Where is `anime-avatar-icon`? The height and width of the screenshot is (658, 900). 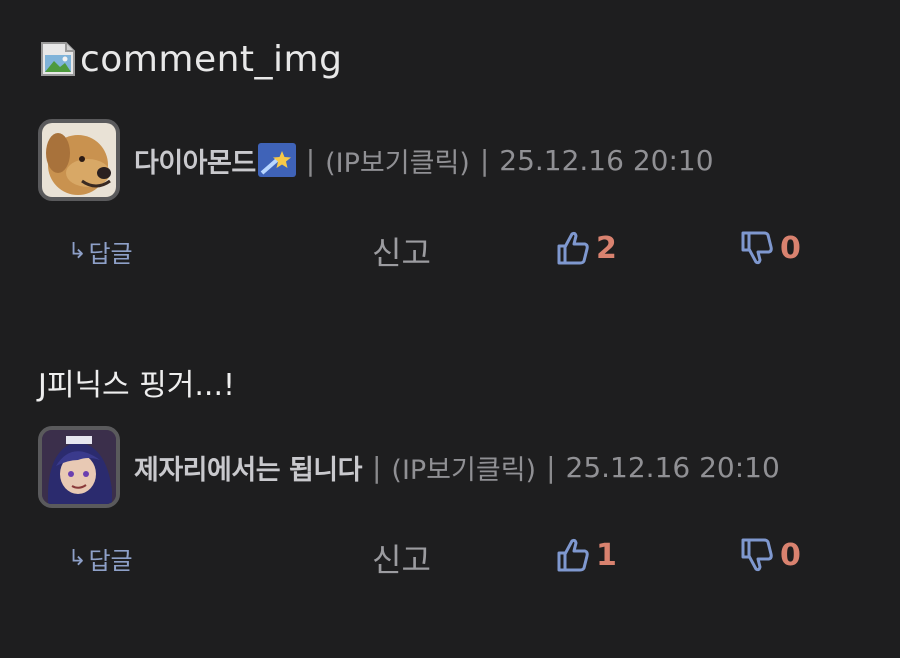
anime-avatar-icon is located at coordinates (79, 467).